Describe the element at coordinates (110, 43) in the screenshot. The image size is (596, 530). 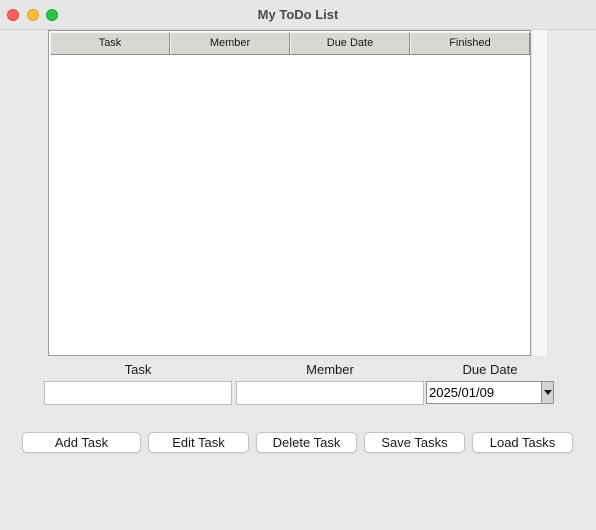
I see `column-header-task: Task` at that location.